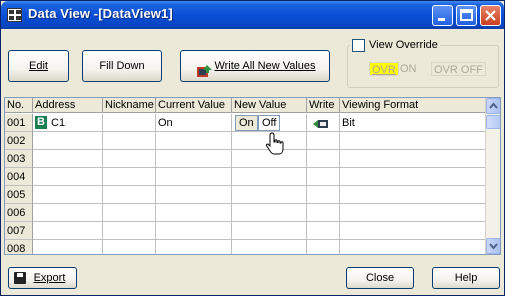 The width and height of the screenshot is (505, 296). I want to click on address-value: C1, so click(58, 123).